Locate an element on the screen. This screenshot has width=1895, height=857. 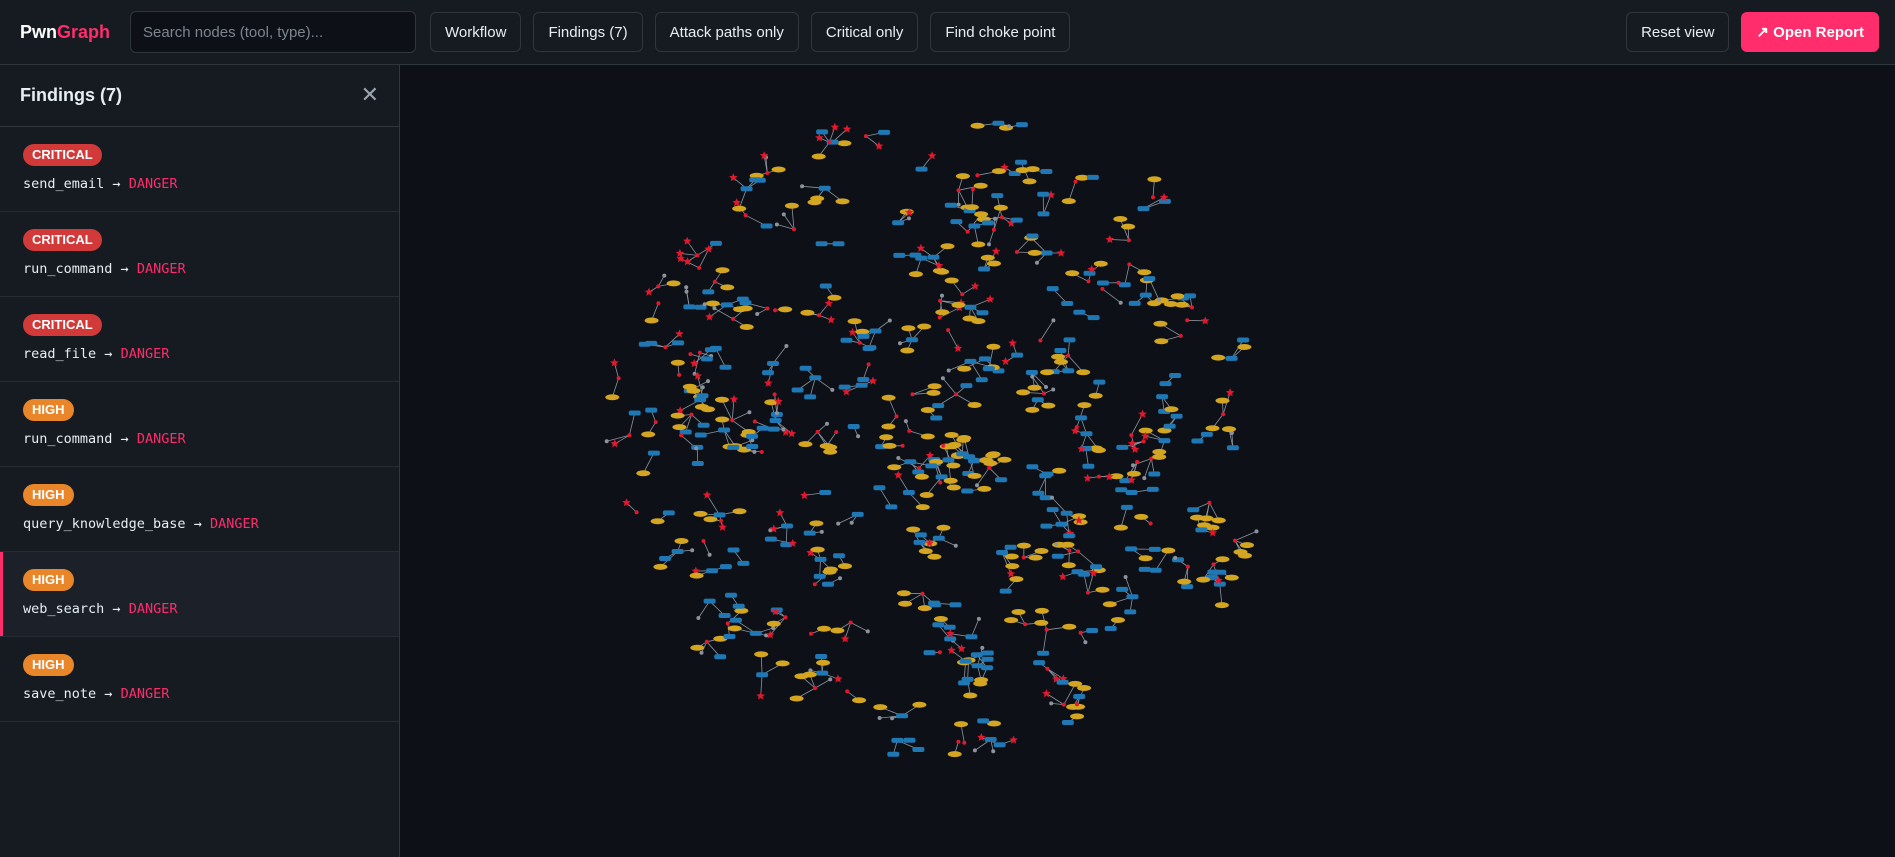
search-input is located at coordinates (273, 32).